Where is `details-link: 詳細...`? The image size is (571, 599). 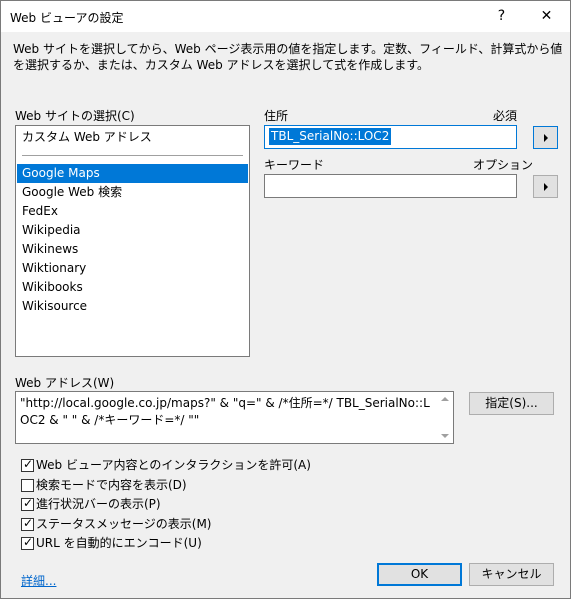
details-link: 詳細... is located at coordinates (38, 580).